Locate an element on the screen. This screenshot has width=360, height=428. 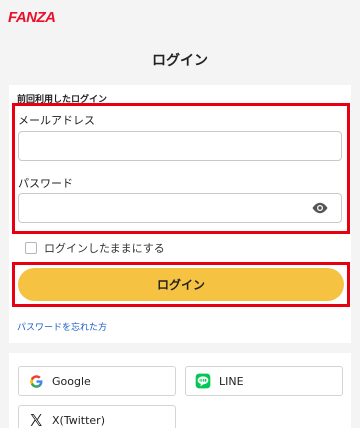
google-login-label: Google is located at coordinates (71, 381).